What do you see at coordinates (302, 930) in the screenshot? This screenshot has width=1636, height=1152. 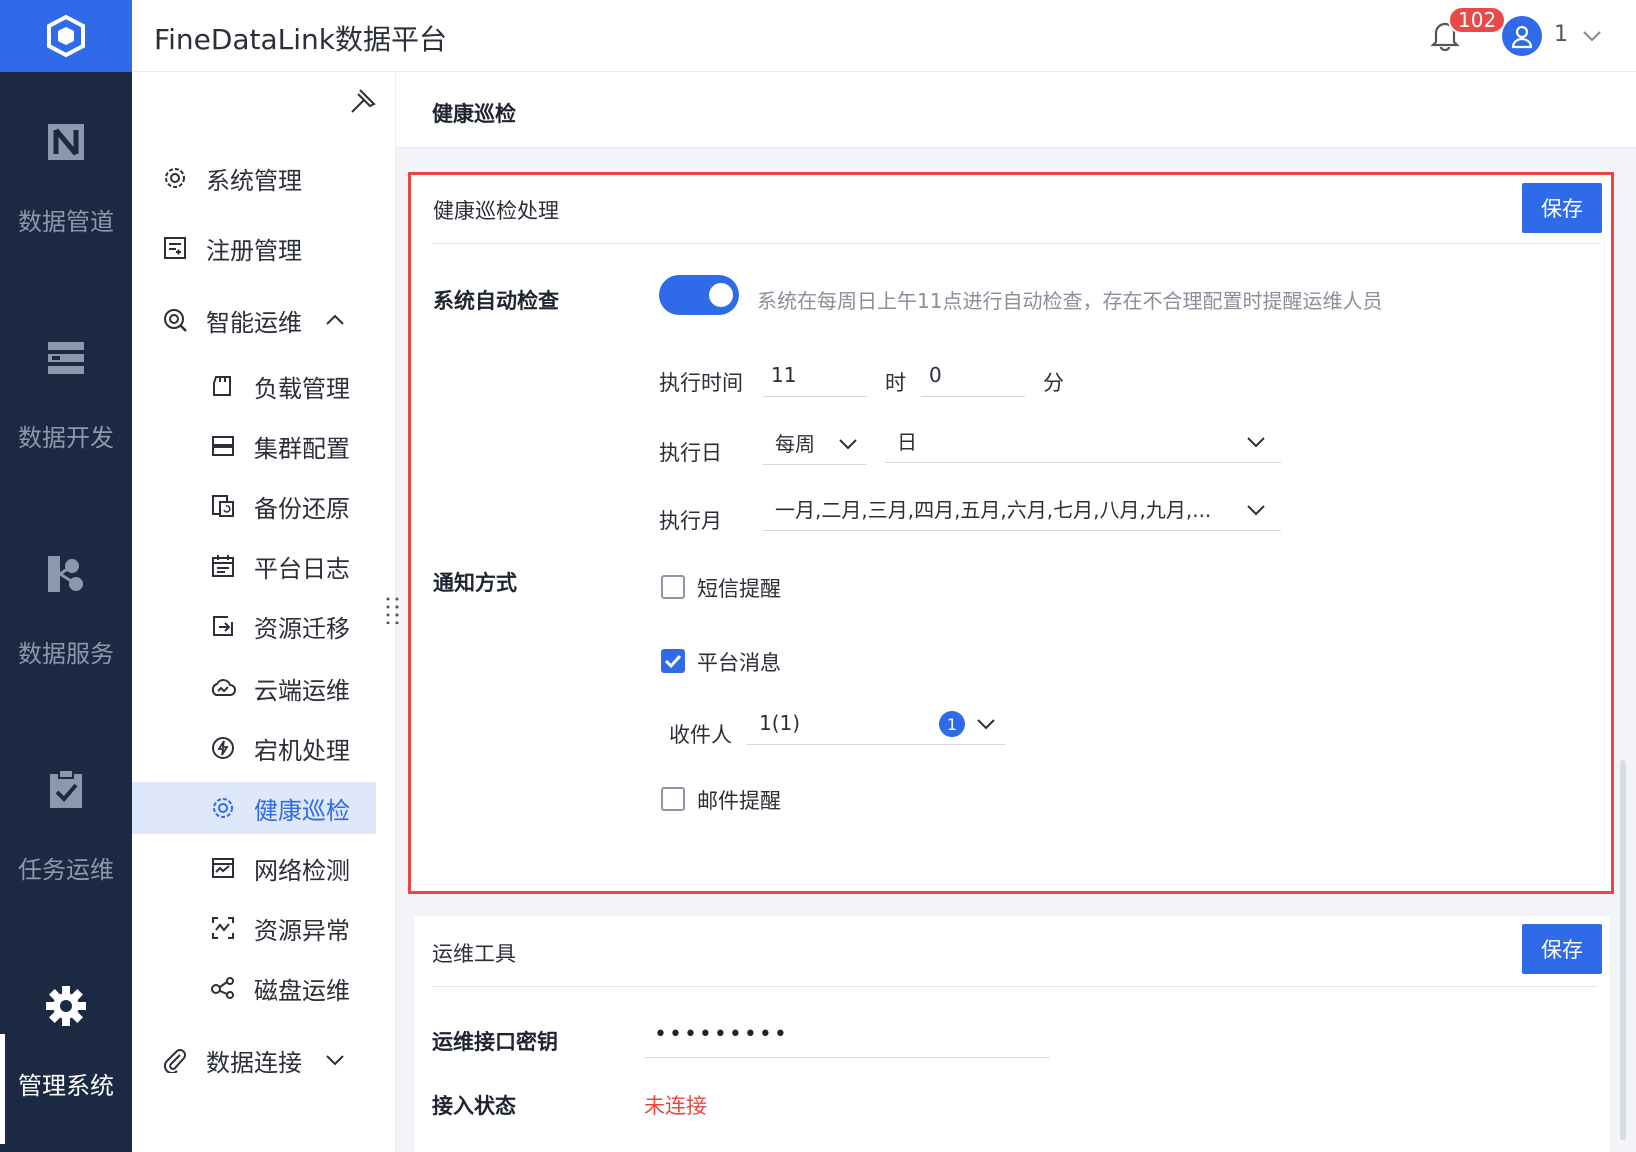 I see `sidebar-item-label: 资源异常` at bounding box center [302, 930].